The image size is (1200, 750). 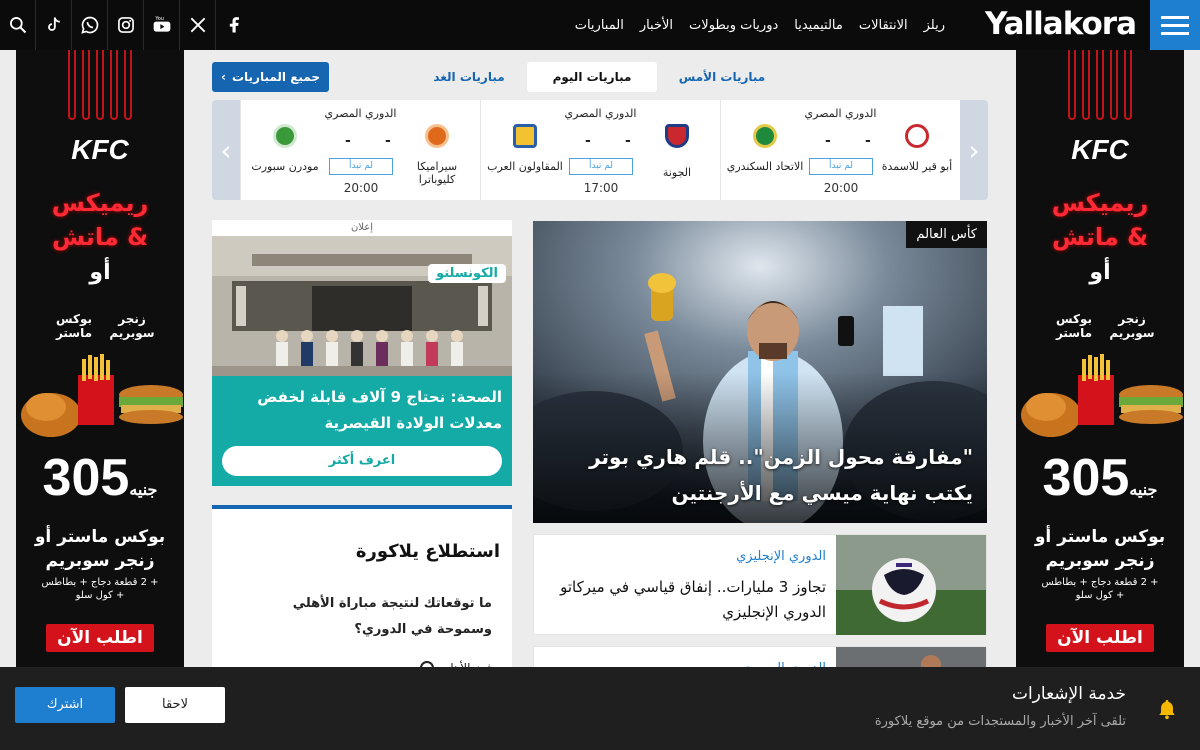 I want to click on ad-sponsor-tag: الكونسلتو, so click(x=467, y=273).